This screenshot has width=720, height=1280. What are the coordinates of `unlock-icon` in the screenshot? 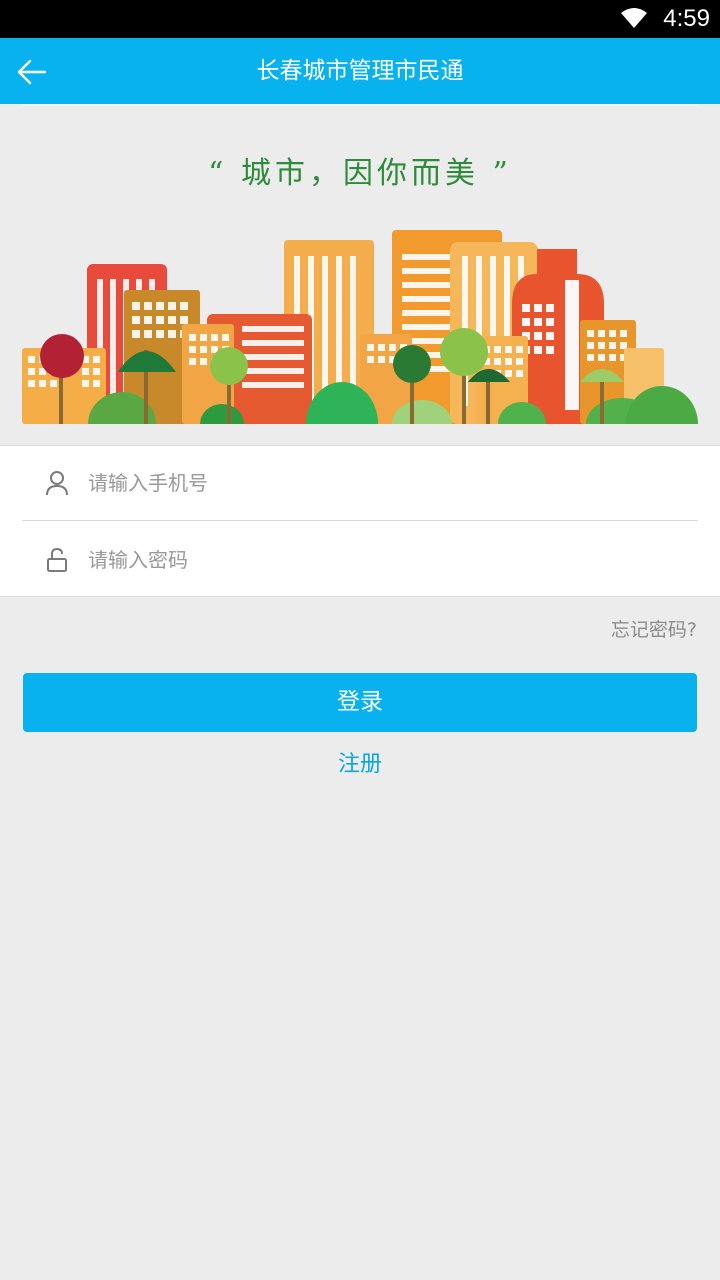 It's located at (57, 560).